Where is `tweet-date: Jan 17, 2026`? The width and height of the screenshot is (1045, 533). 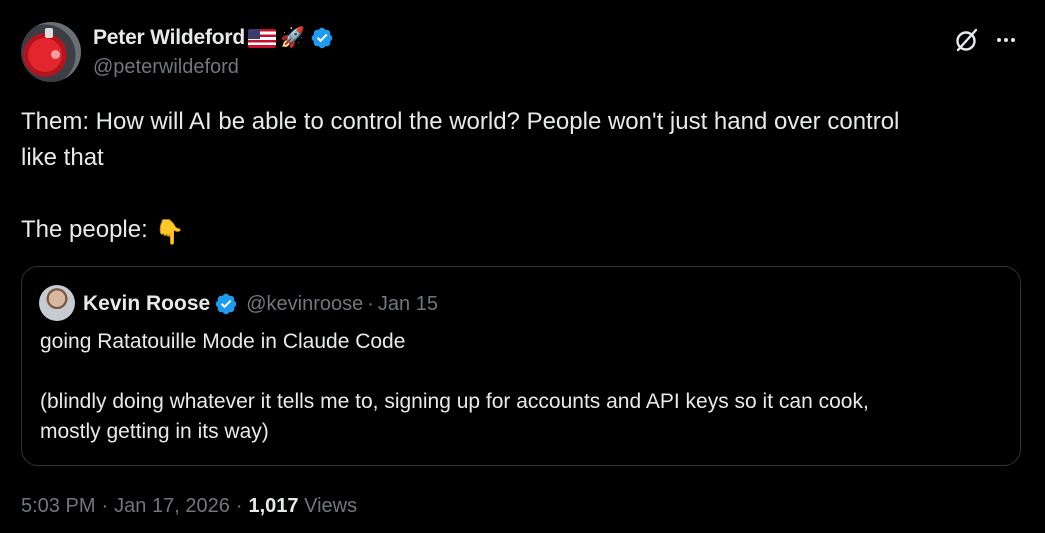 tweet-date: Jan 17, 2026 is located at coordinates (172, 506).